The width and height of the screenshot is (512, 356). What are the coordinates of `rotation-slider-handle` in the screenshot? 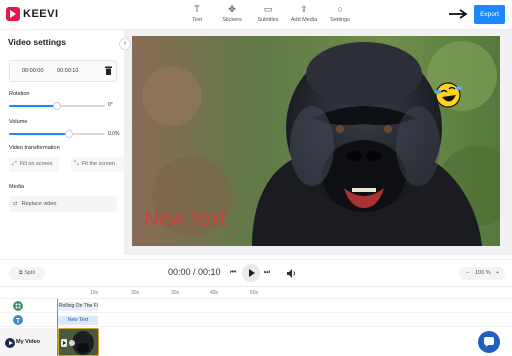 It's located at (57, 106).